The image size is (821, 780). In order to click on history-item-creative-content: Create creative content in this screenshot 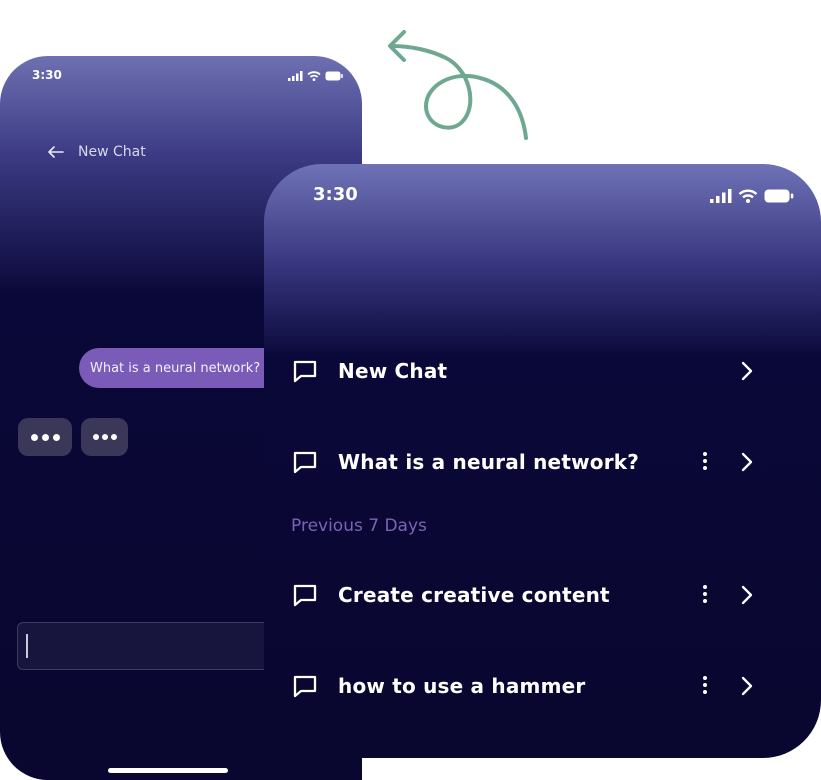, I will do `click(527, 595)`.